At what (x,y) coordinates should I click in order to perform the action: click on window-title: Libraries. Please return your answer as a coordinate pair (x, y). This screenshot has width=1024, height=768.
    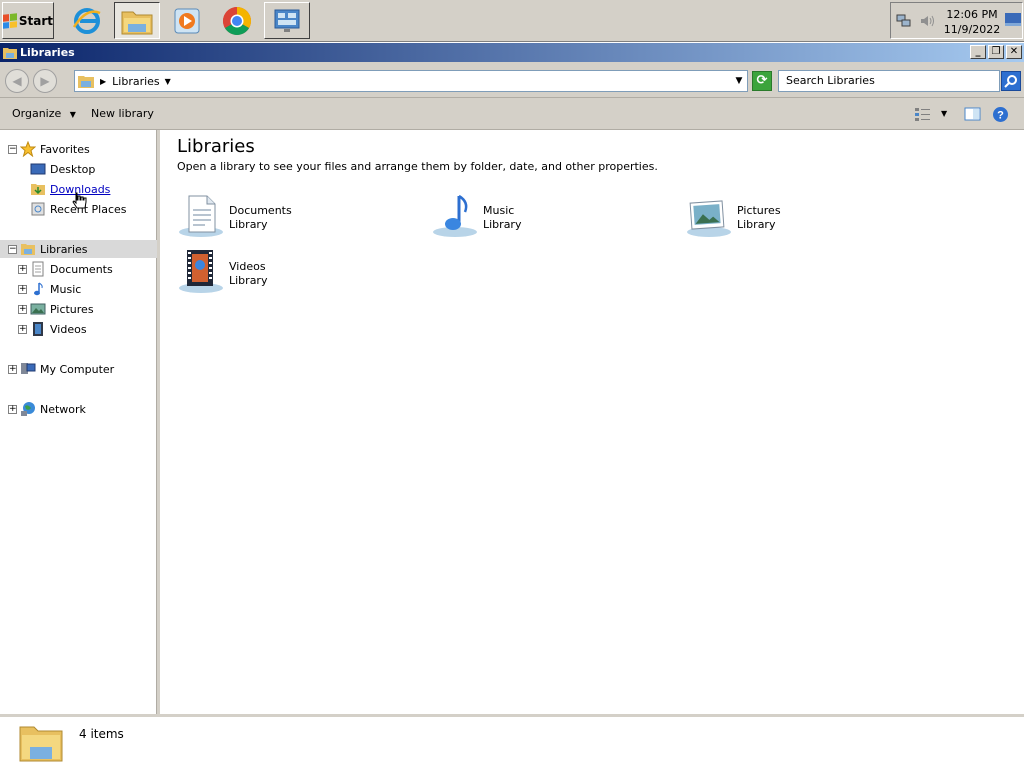
    Looking at the image, I should click on (47, 52).